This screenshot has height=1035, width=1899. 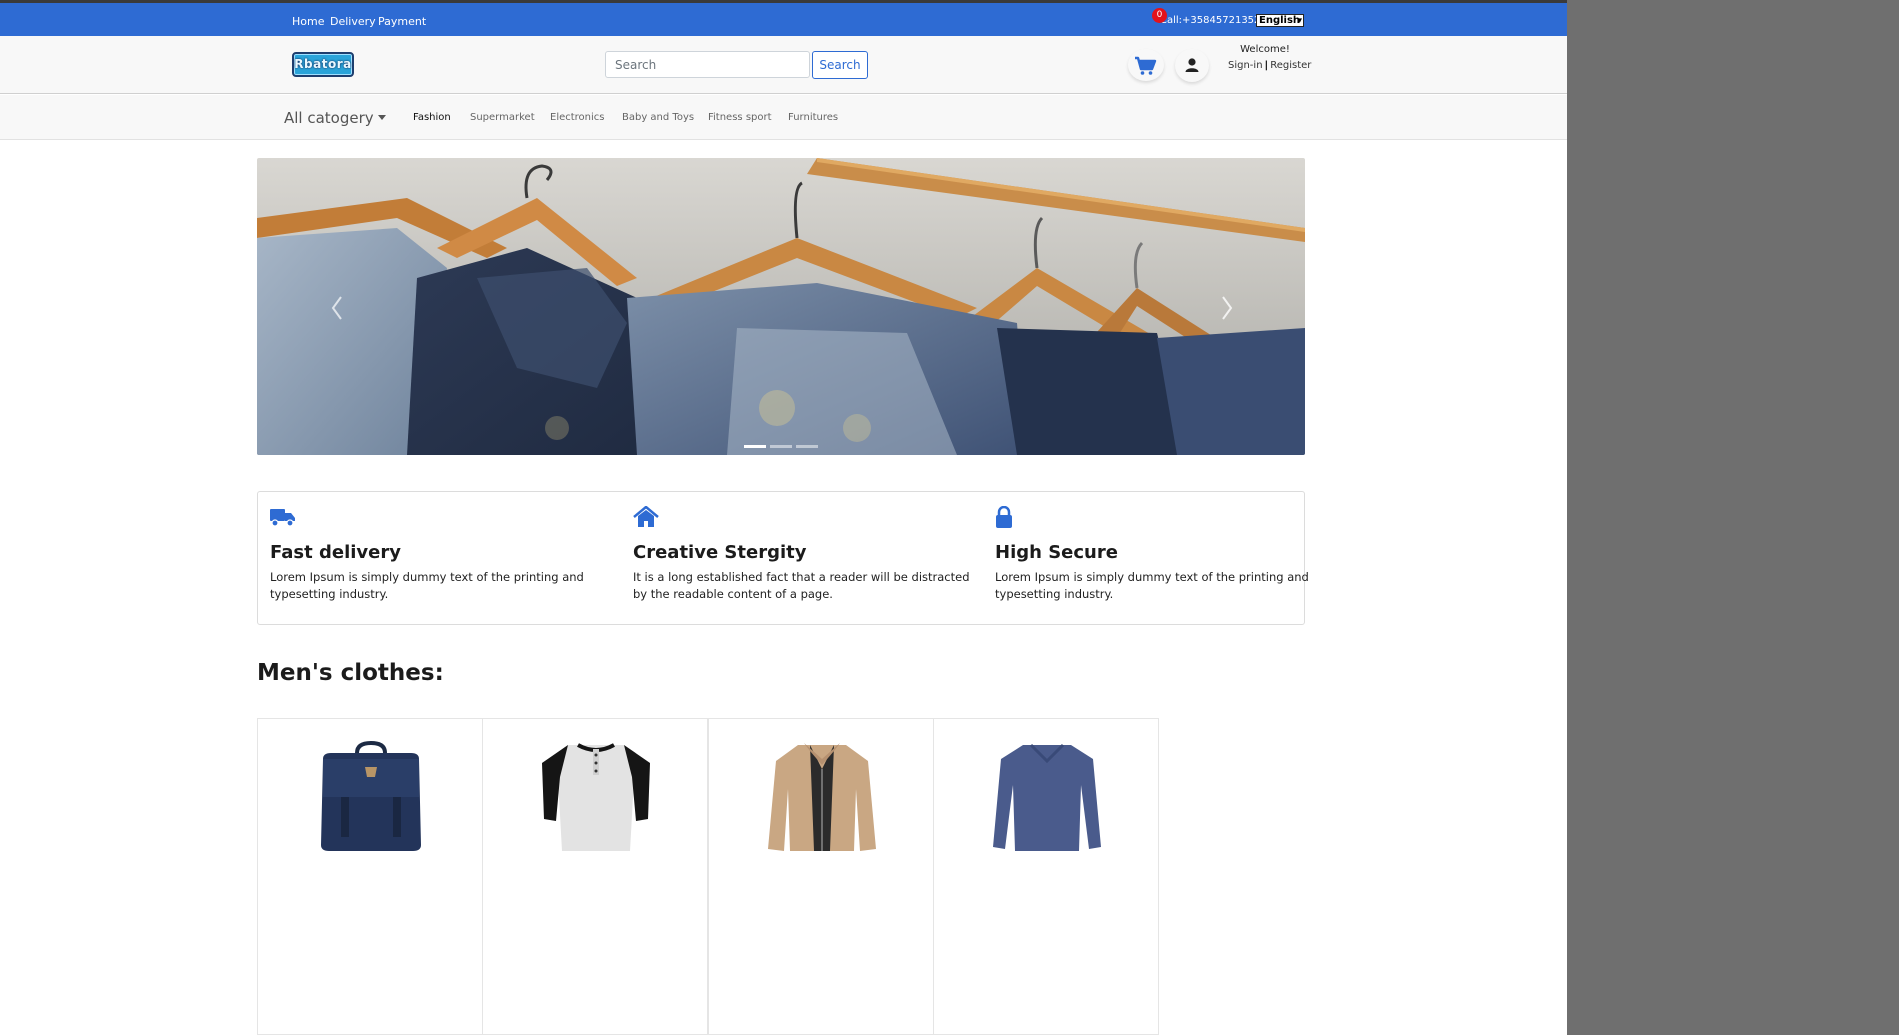 I want to click on truck-icon, so click(x=282, y=518).